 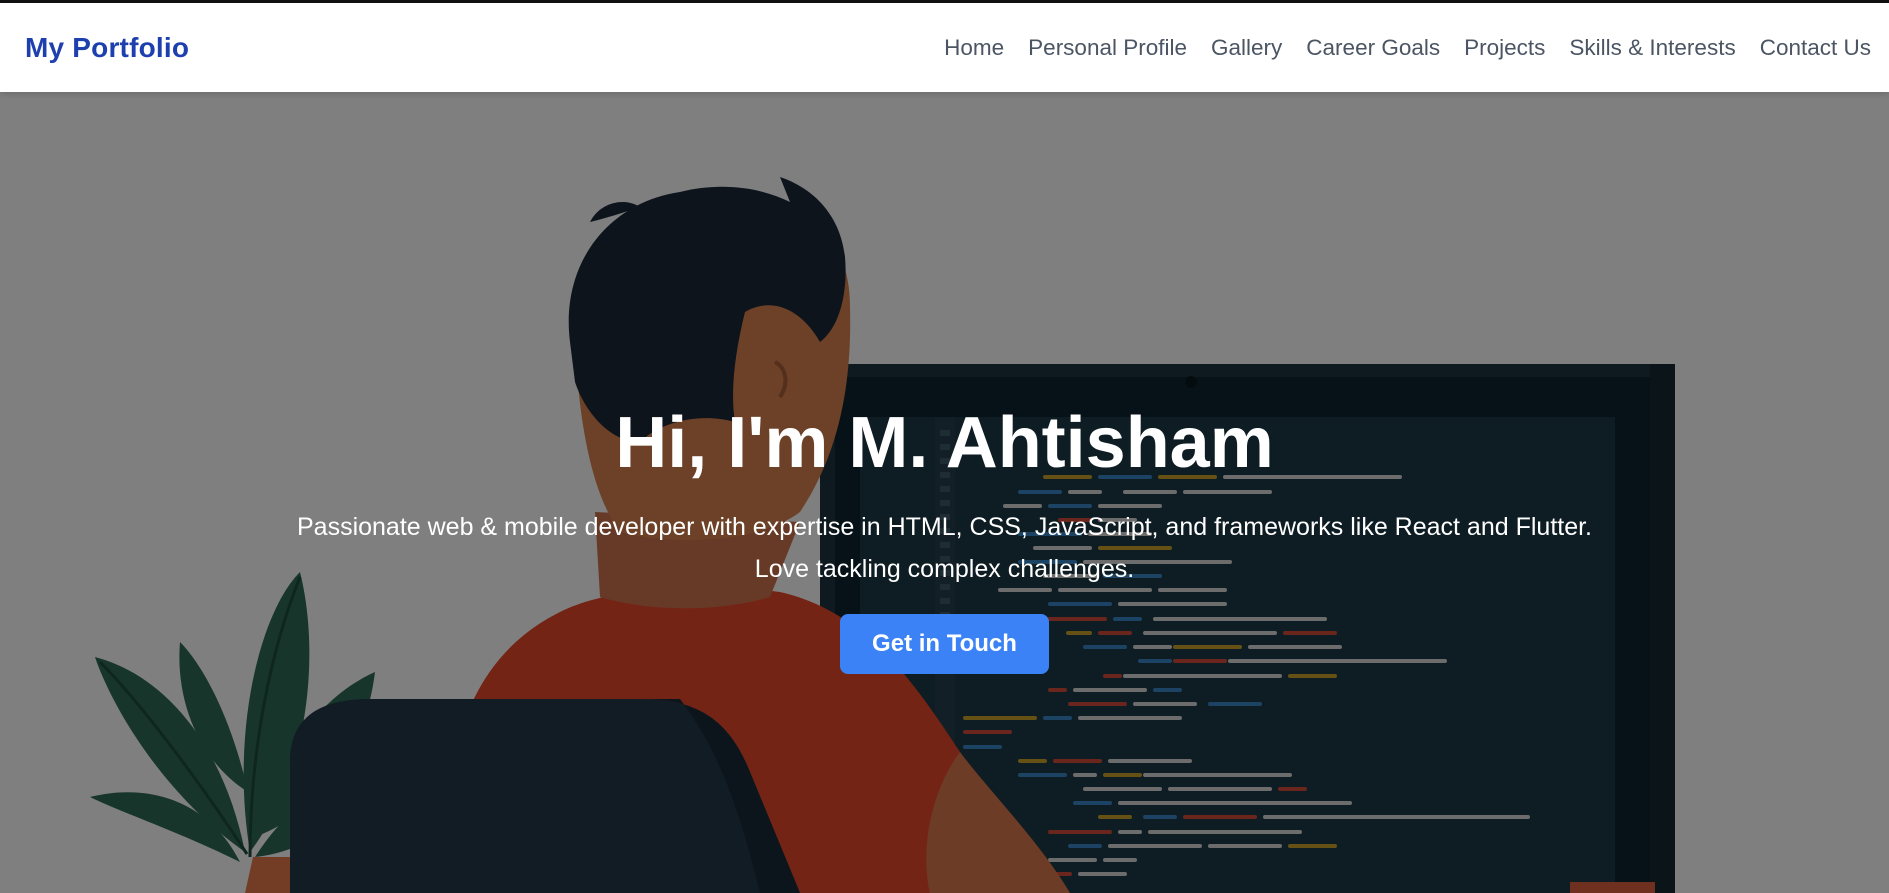 I want to click on get-in-touch-button: Get in Touch, so click(x=944, y=643).